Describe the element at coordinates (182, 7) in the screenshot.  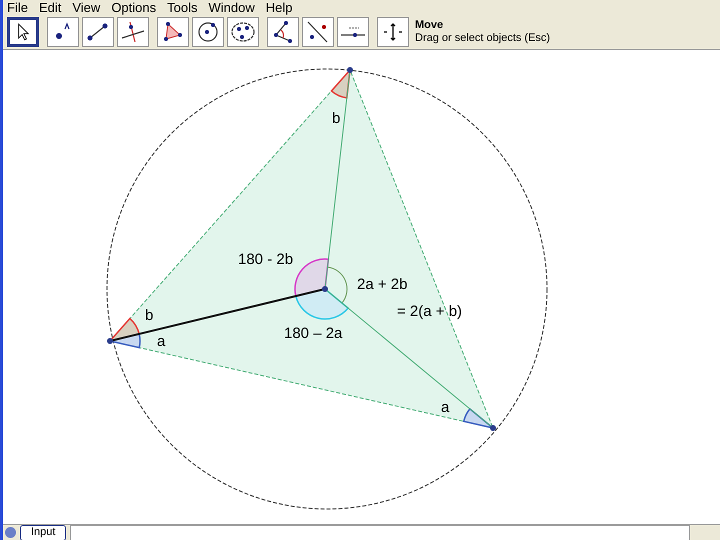
I see `menu-item: Tools` at that location.